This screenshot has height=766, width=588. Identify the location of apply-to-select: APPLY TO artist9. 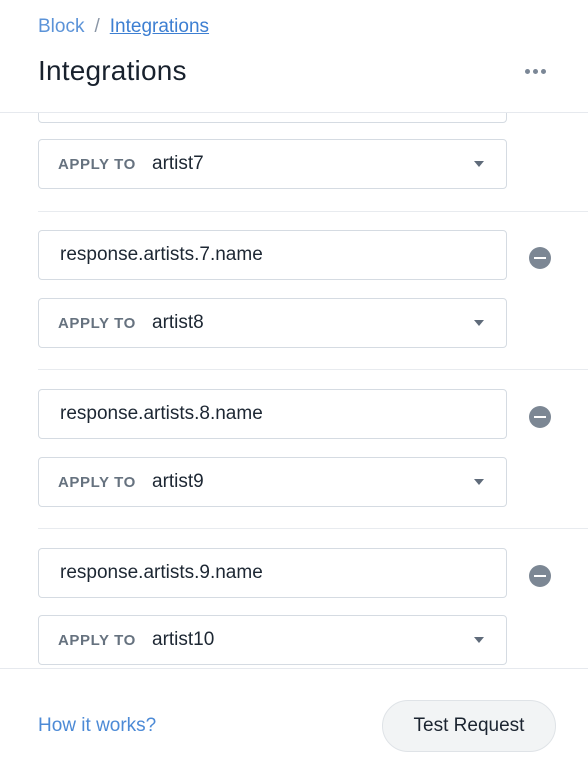
(272, 482).